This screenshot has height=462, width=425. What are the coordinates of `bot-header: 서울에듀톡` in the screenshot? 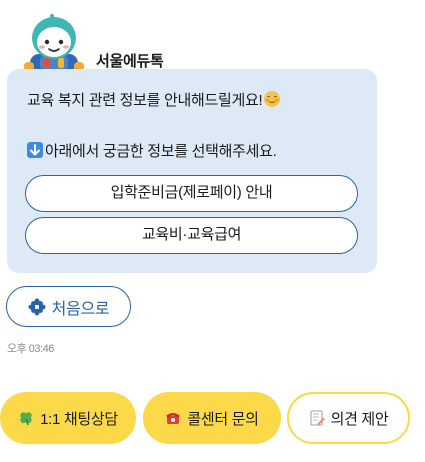 It's located at (150, 45).